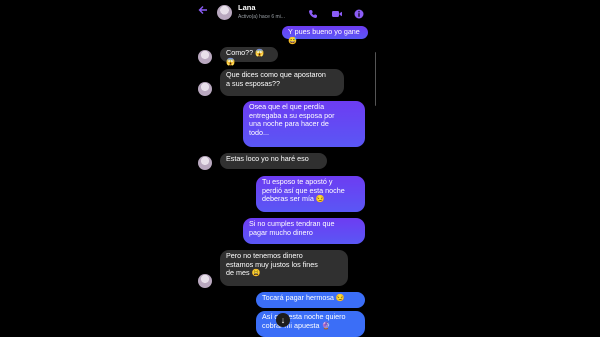  What do you see at coordinates (203, 11) in the screenshot?
I see `arrow-left-icon` at bounding box center [203, 11].